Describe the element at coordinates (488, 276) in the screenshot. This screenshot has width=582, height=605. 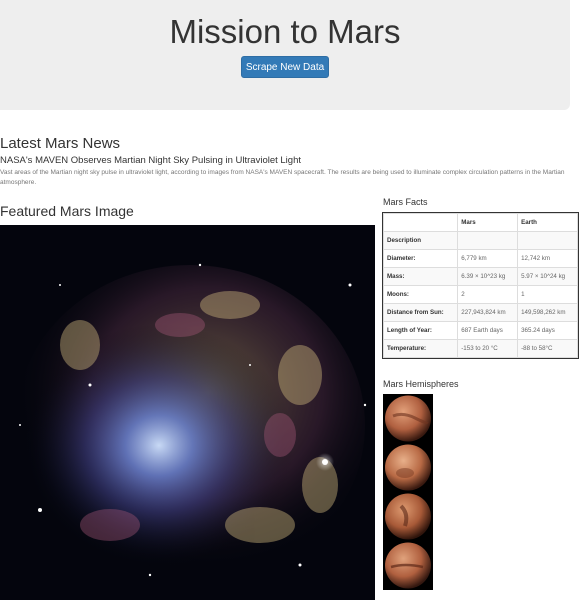
I see `facts-mars-value: 6.39 × 10^23 kg` at that location.